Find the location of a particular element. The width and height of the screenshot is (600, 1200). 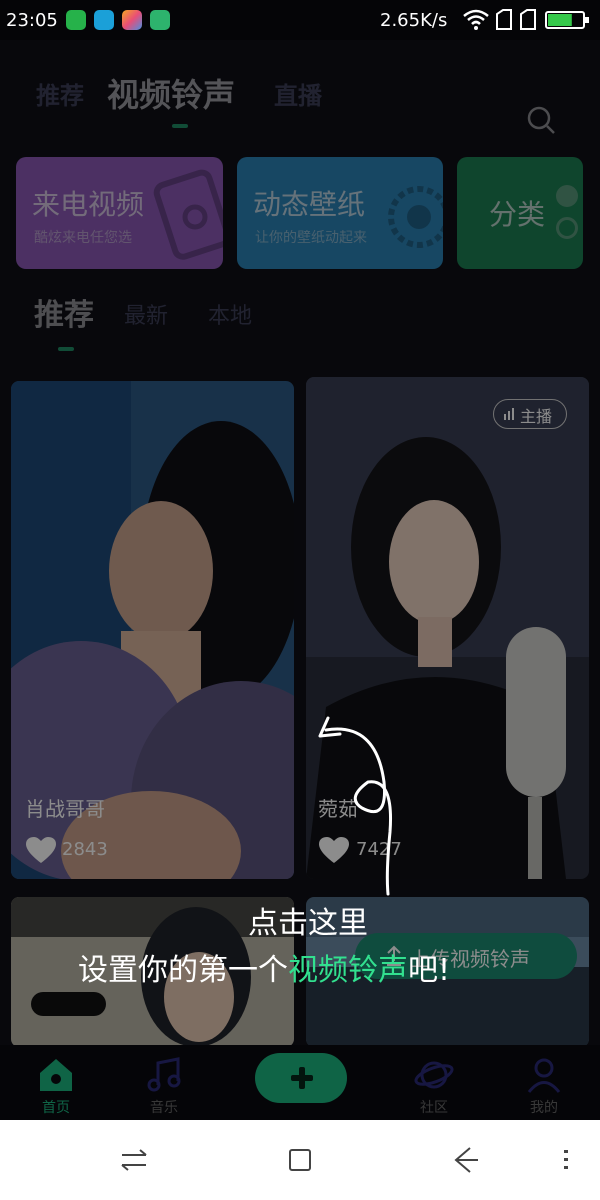

back-icon is located at coordinates (466, 1160).